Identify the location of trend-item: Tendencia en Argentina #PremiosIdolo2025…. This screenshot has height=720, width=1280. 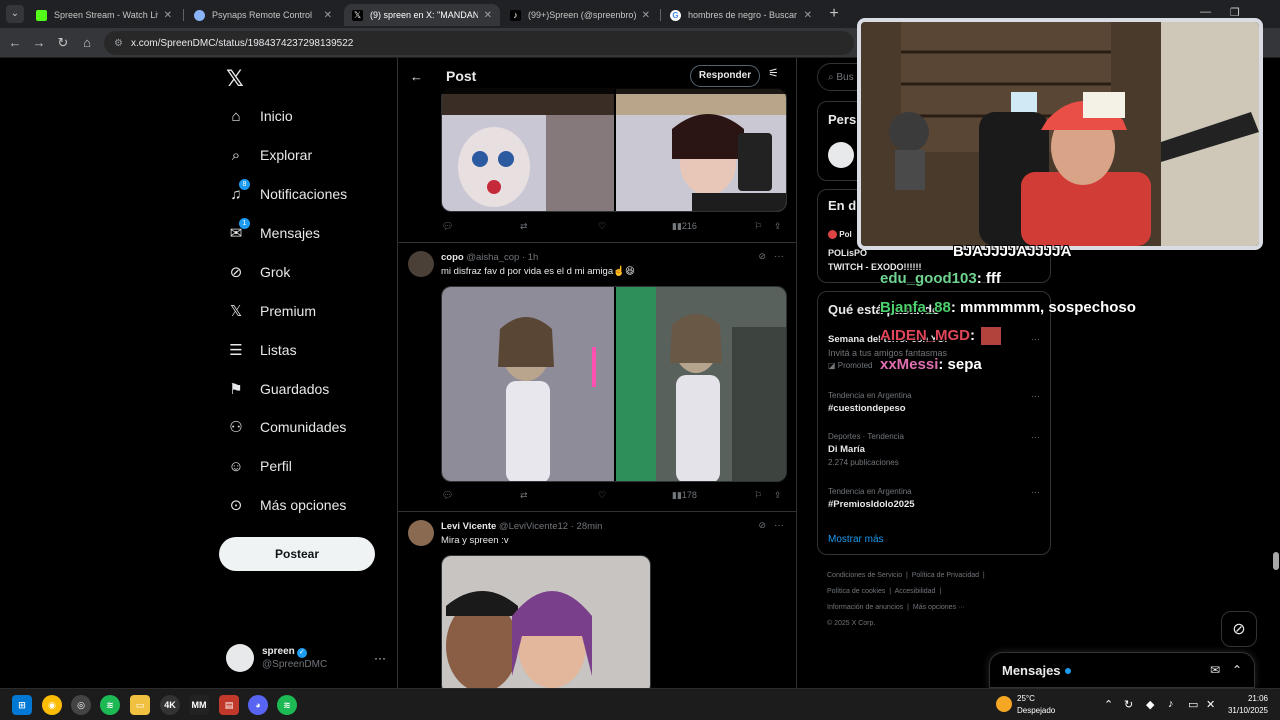
(934, 498).